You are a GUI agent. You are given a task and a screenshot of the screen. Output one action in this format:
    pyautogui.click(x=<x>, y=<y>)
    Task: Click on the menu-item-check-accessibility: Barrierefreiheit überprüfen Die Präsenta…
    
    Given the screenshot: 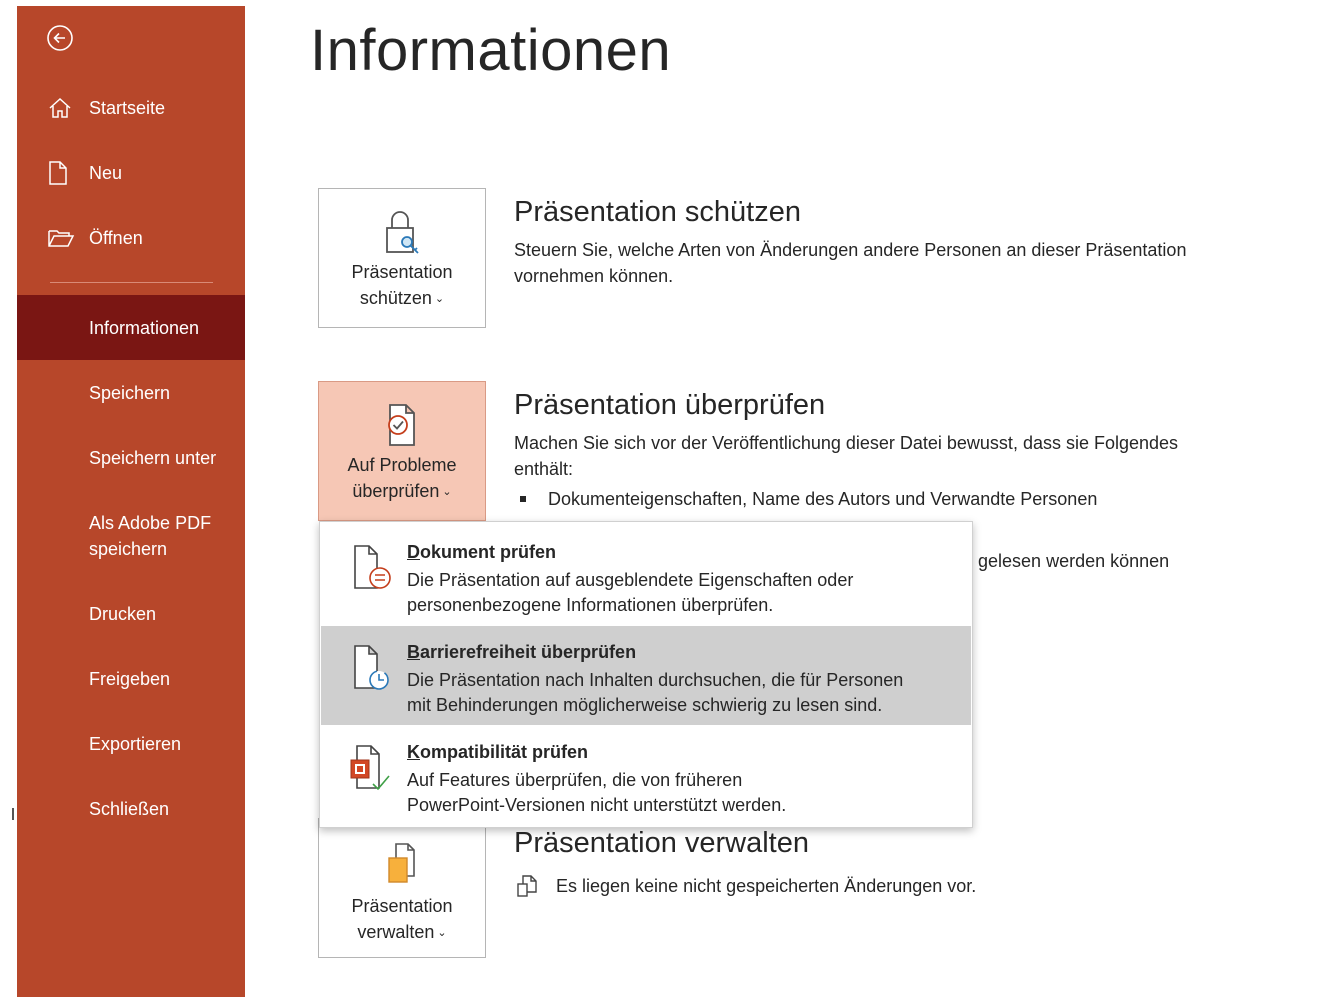 What is the action you would take?
    pyautogui.click(x=646, y=675)
    